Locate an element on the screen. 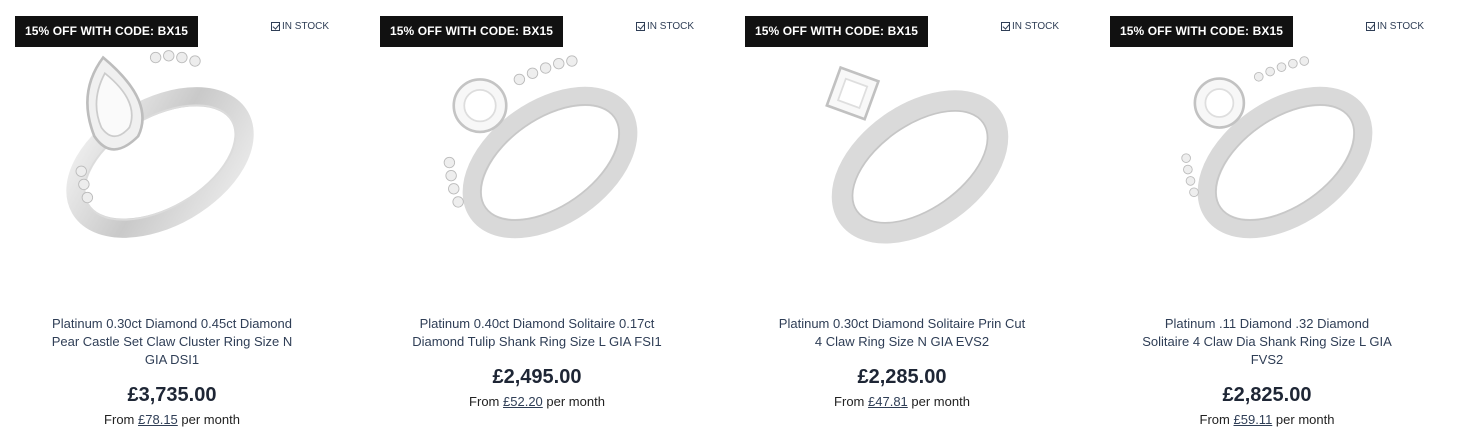  product-price: £3,735.00 is located at coordinates (172, 395).